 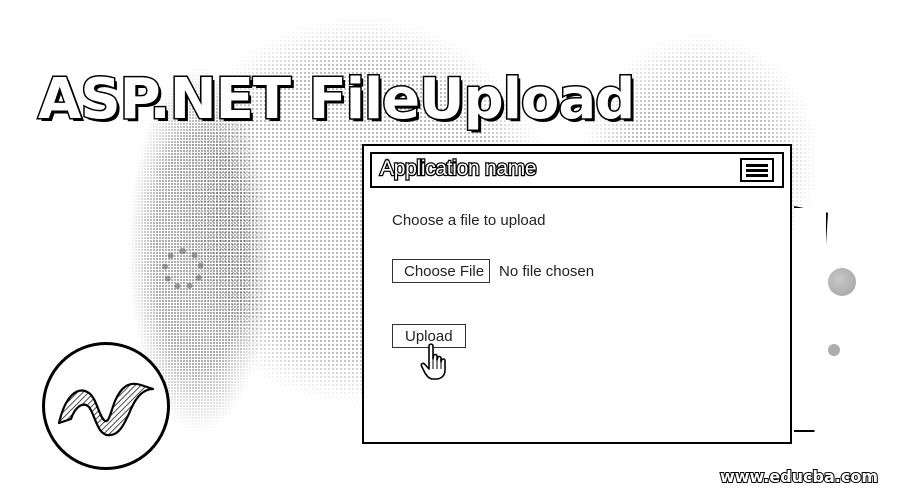 What do you see at coordinates (834, 350) in the screenshot?
I see `decorative-dot` at bounding box center [834, 350].